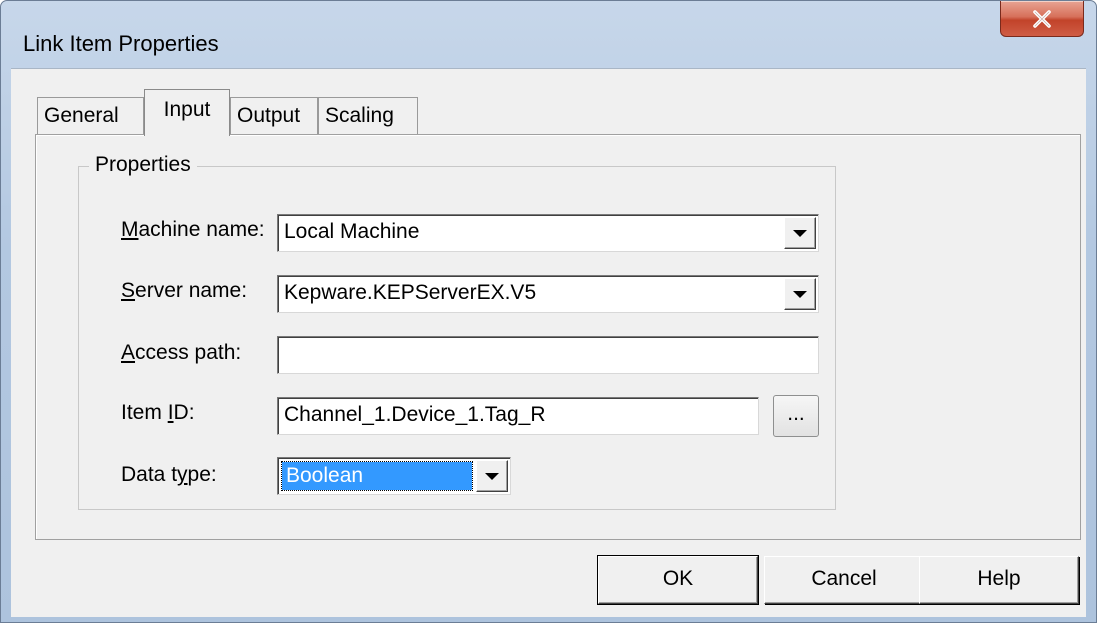  What do you see at coordinates (81, 115) in the screenshot?
I see `tab-label: General` at bounding box center [81, 115].